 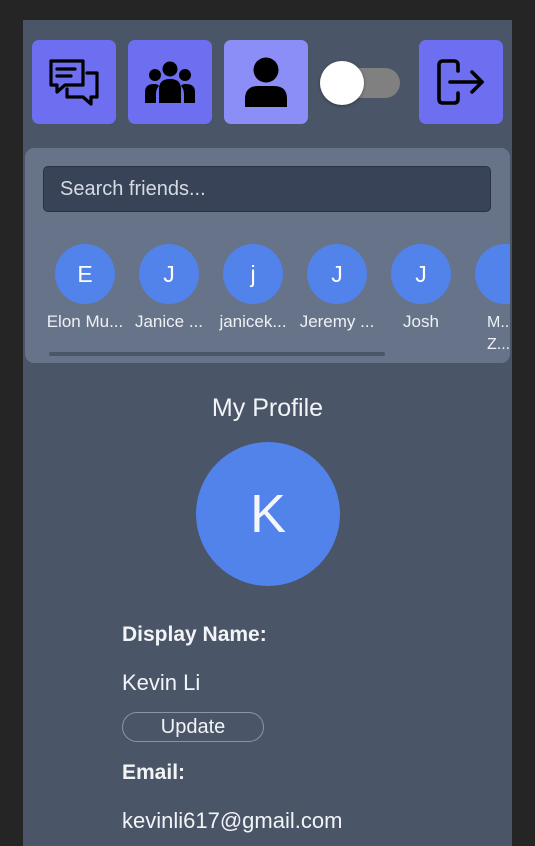 I want to click on page-title: My Profile, so click(x=267, y=408).